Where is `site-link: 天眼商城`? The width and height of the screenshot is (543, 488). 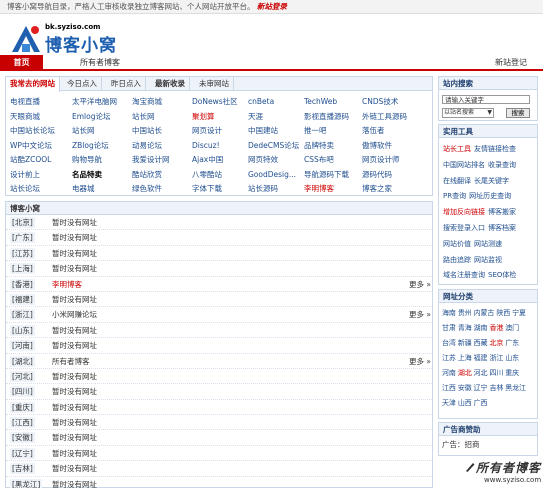
site-link: 天眼商城 is located at coordinates (25, 117).